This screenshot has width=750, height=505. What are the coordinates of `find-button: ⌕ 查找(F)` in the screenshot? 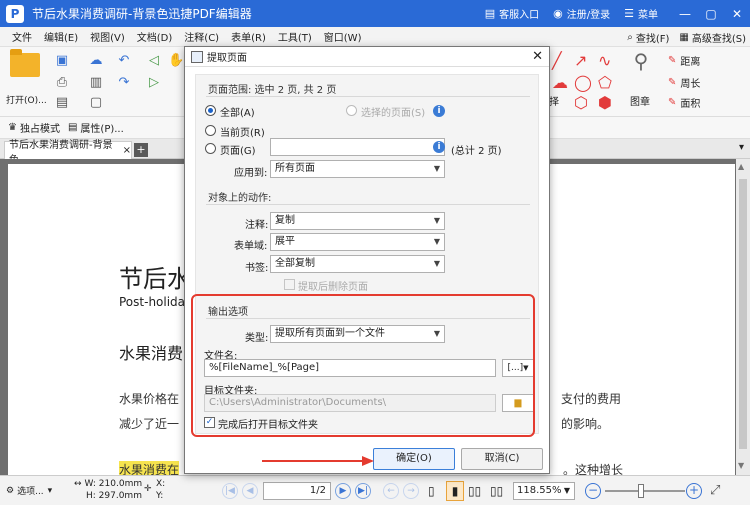 It's located at (648, 37).